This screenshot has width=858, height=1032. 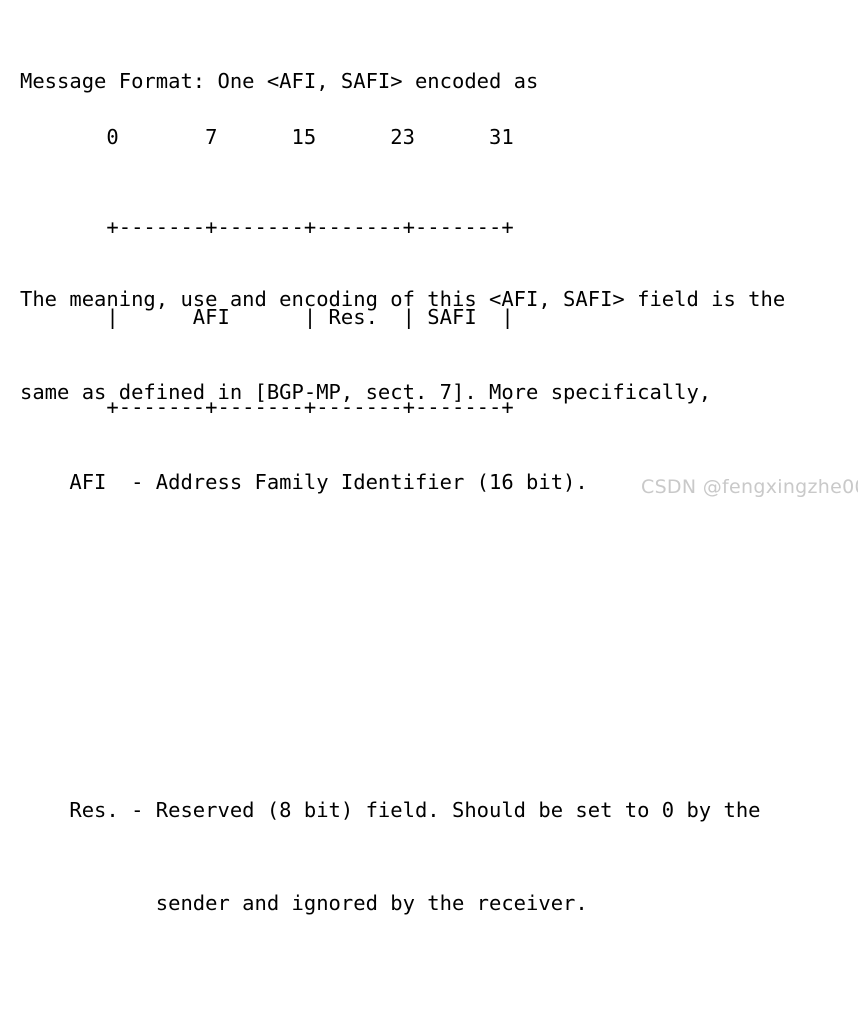 What do you see at coordinates (267, 137) in the screenshot?
I see `diagram-bit-ruler: 0 7 15 23 31` at bounding box center [267, 137].